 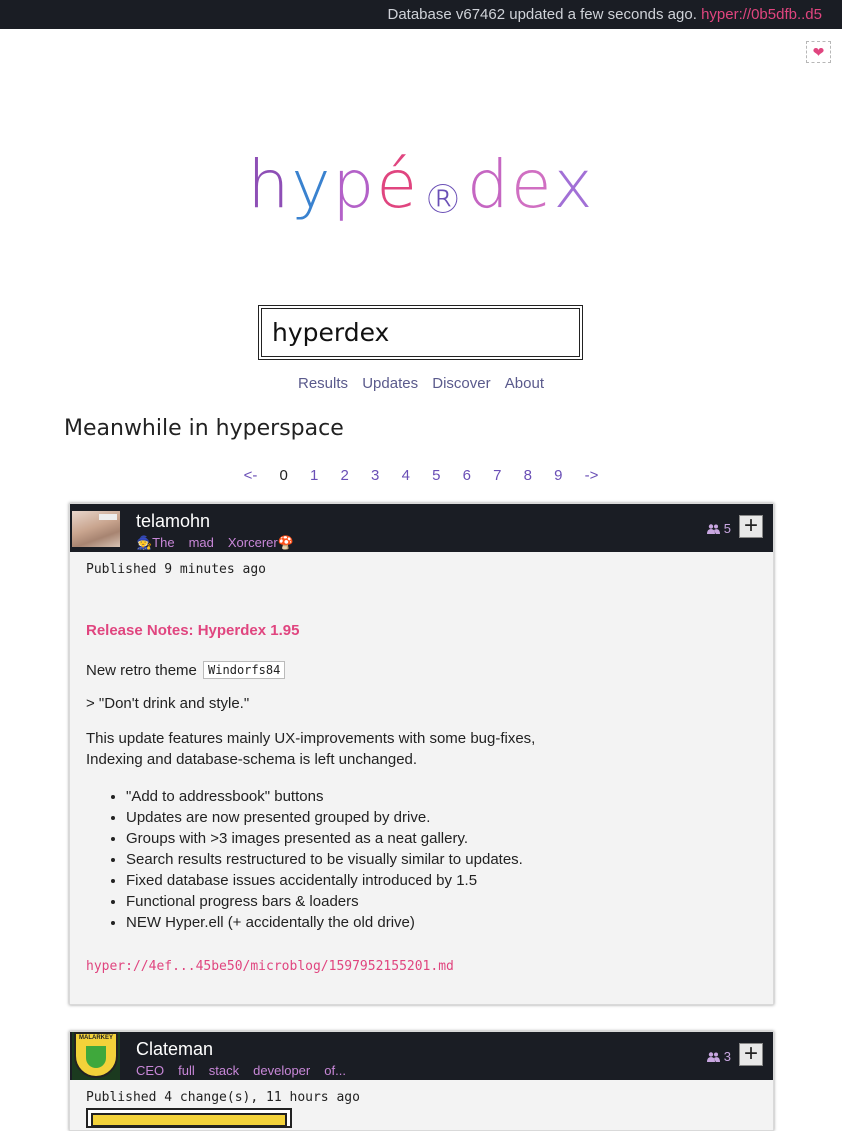 I want to click on avatar: MALARKEY, so click(x=96, y=1056).